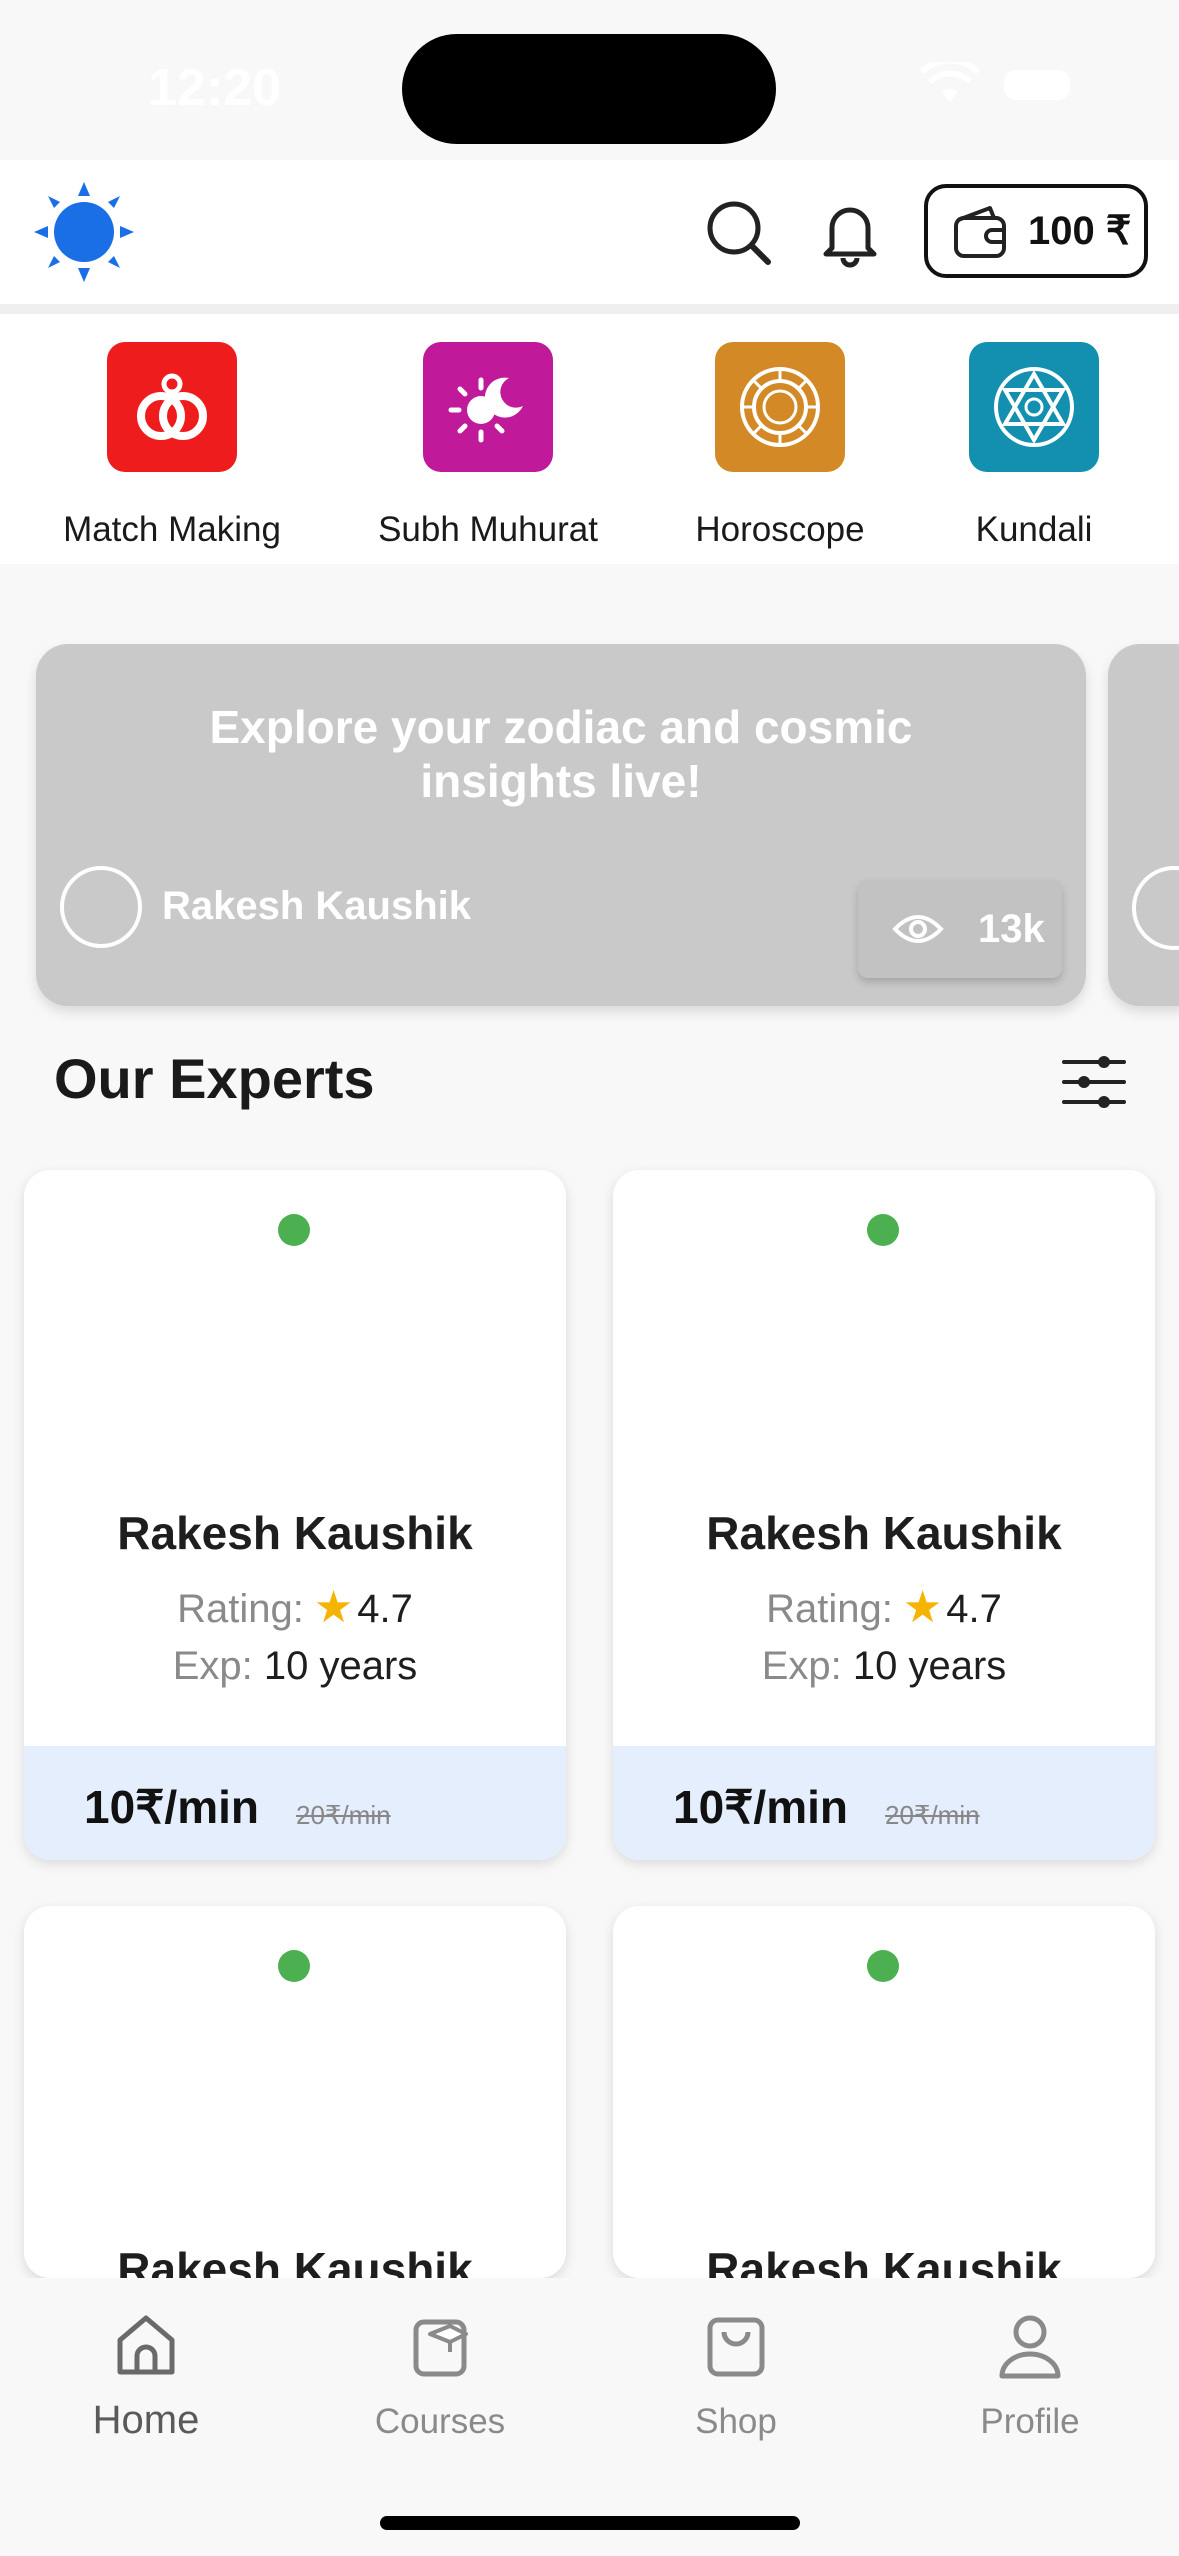 This screenshot has width=1179, height=2556. I want to click on zodiac-wheel-icon, so click(780, 407).